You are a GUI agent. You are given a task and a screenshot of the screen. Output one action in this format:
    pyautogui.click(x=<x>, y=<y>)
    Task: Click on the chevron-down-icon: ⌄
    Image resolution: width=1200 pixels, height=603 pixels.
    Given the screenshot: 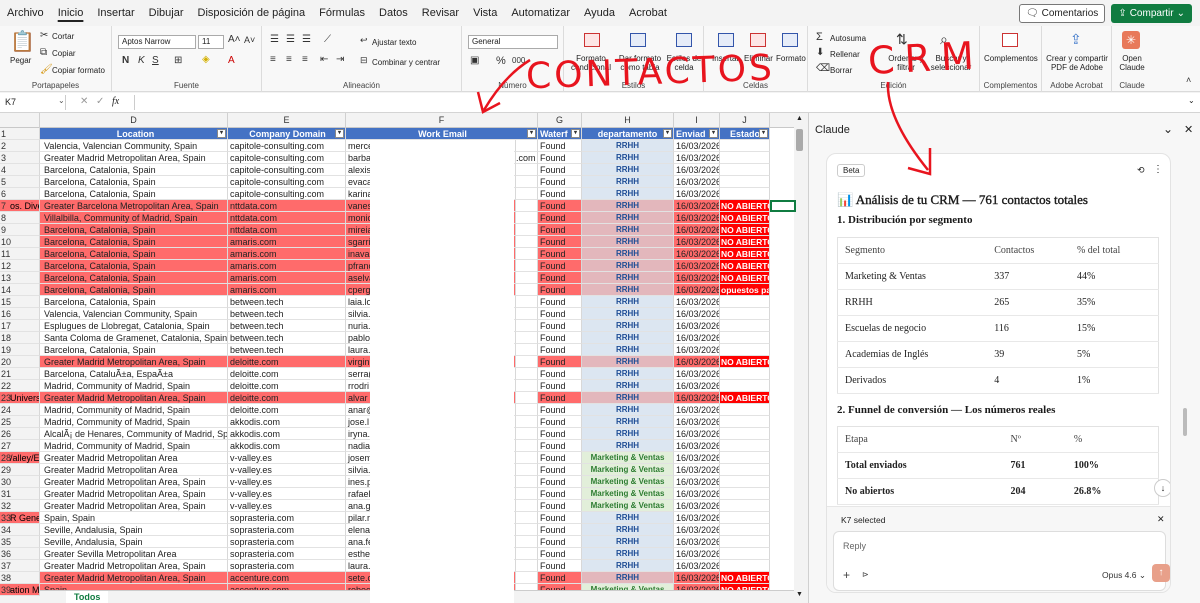 What is the action you would take?
    pyautogui.click(x=1168, y=129)
    